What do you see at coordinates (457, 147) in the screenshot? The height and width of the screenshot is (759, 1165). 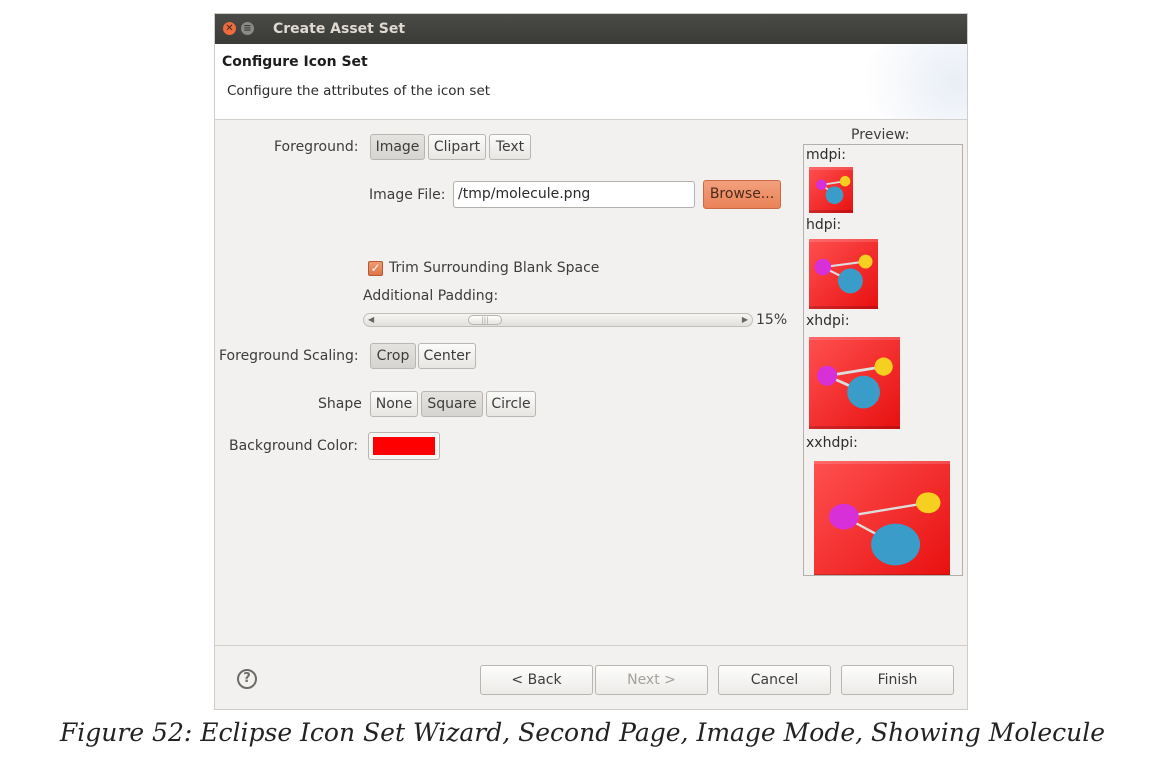 I see `foreground-clipart-button: Clipart` at bounding box center [457, 147].